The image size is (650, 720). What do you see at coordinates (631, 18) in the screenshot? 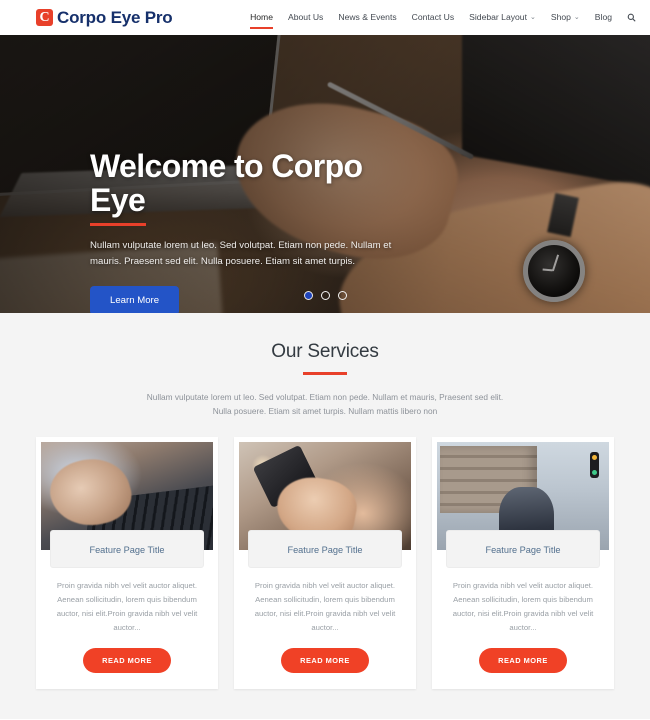
I see `search-icon` at bounding box center [631, 18].